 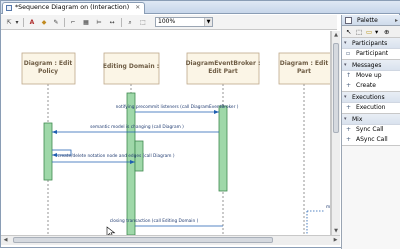 I want to click on drawer-title: Mix, so click(x=357, y=119).